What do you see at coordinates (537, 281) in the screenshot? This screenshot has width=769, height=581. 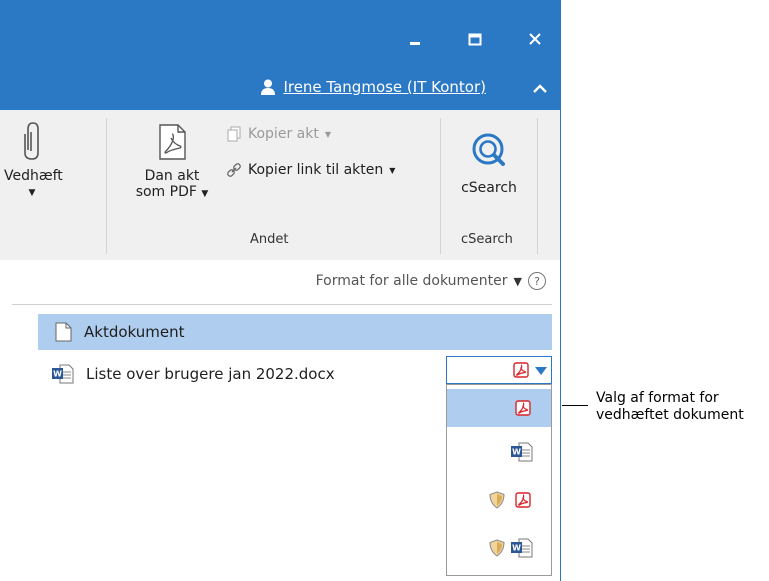 I see `help-icon: ?` at bounding box center [537, 281].